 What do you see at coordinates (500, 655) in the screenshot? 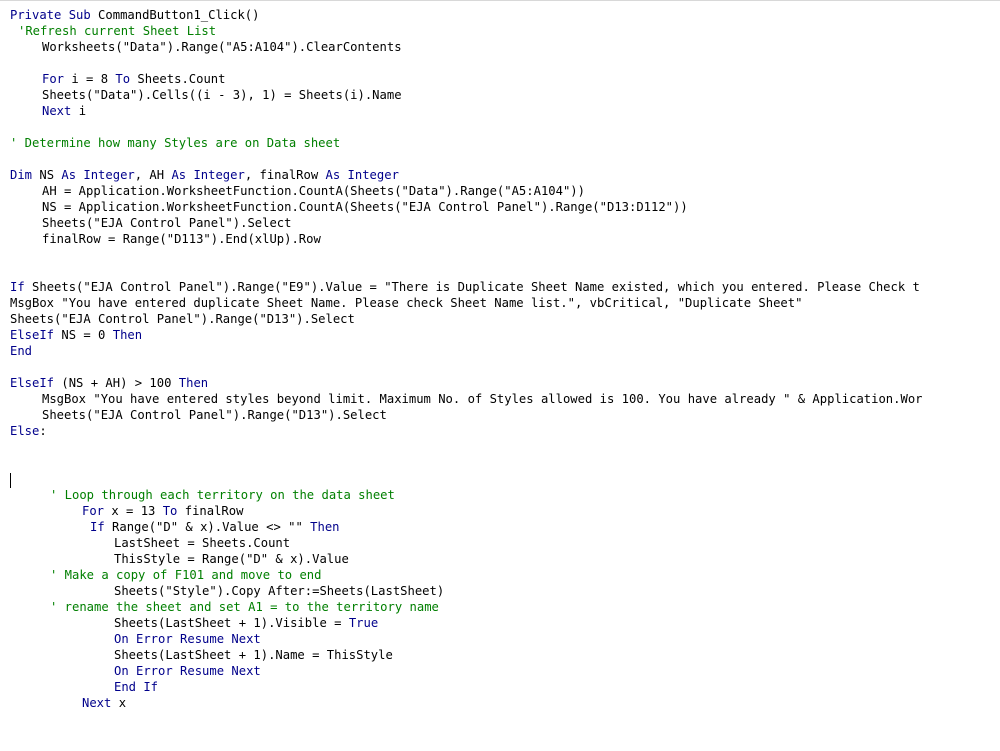
I see `code-line: Sheets(LastSheet + 1).Name = ThisStyle` at bounding box center [500, 655].